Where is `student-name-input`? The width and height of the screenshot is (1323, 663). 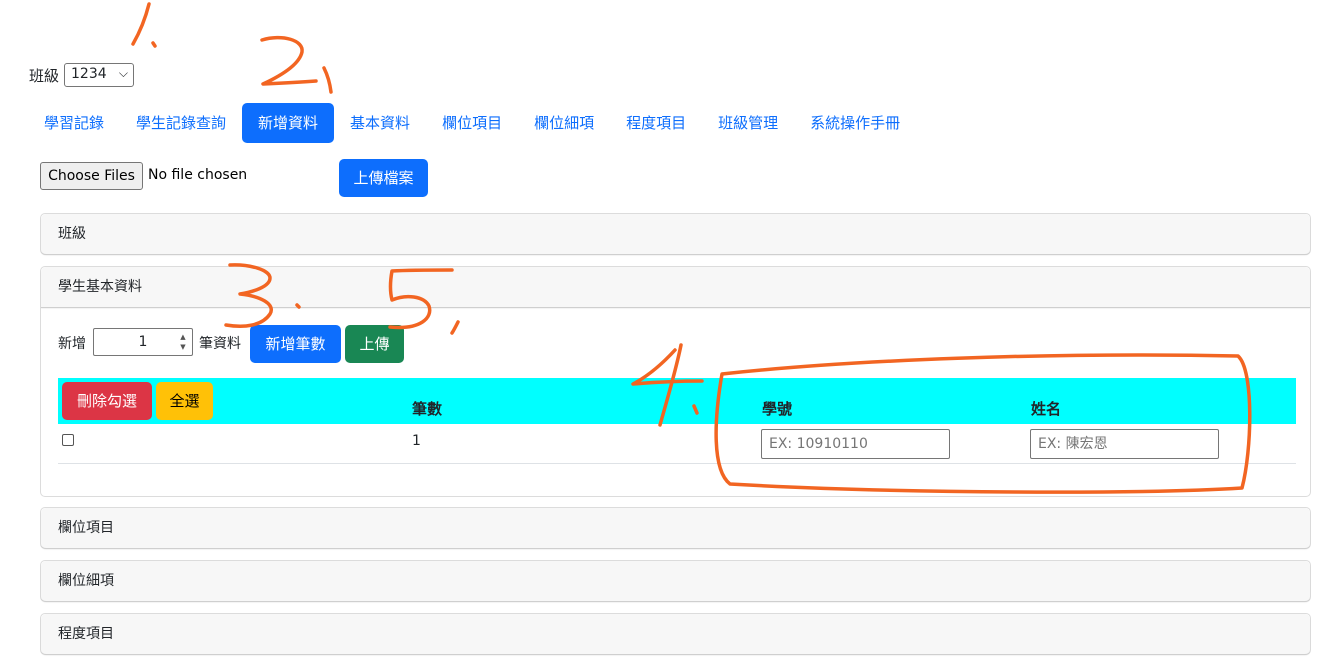
student-name-input is located at coordinates (1124, 444).